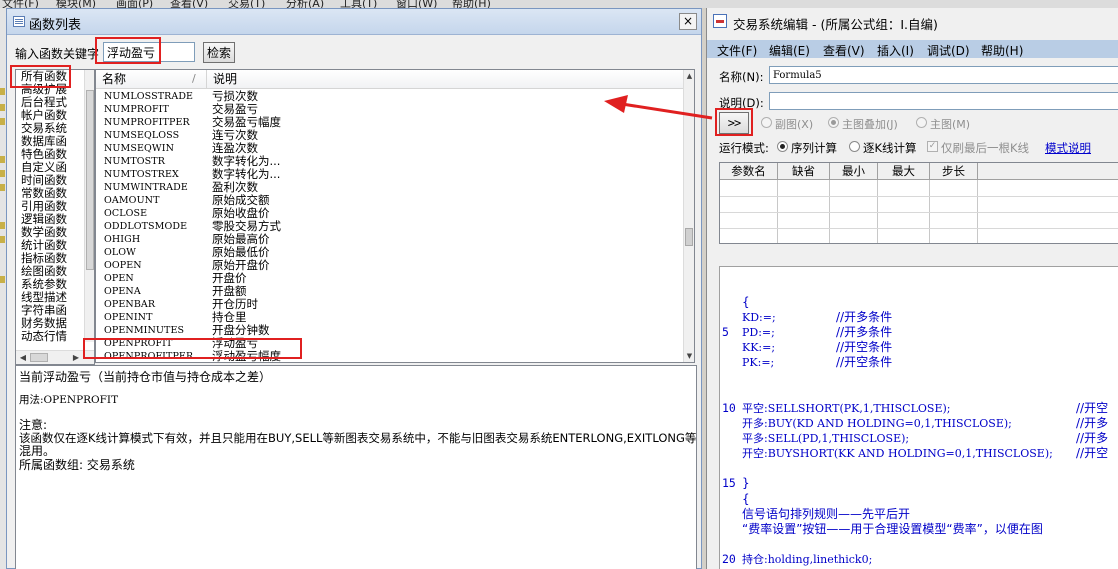 Image resolution: width=1118 pixels, height=569 pixels. Describe the element at coordinates (20, 4) in the screenshot. I see `bg-menu-item: 文件(F)` at that location.